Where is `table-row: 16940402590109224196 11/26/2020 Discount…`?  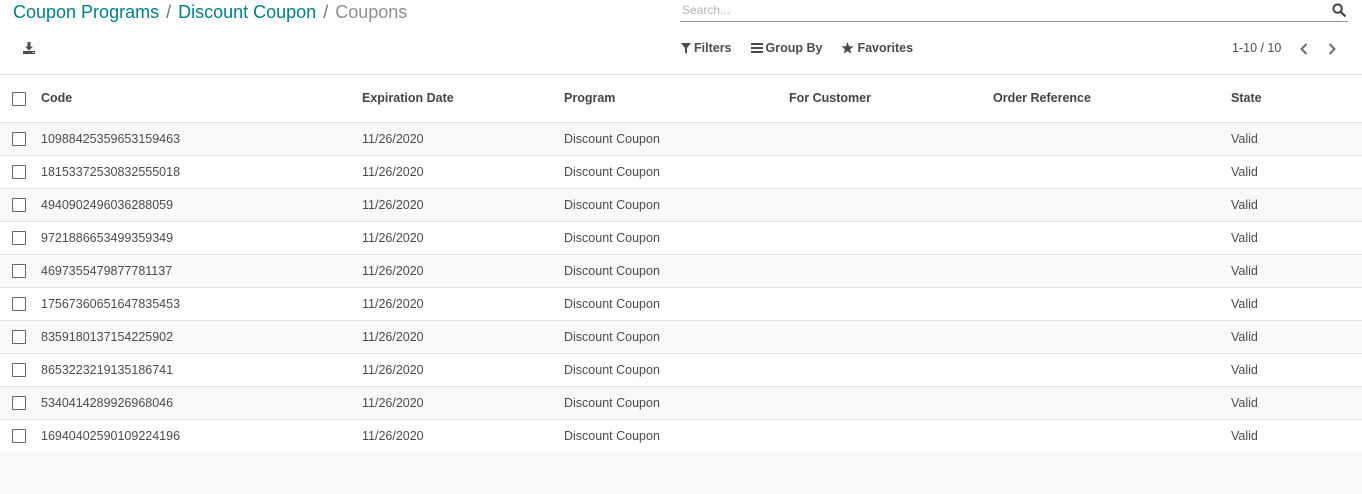
table-row: 16940402590109224196 11/26/2020 Discount… is located at coordinates (681, 435).